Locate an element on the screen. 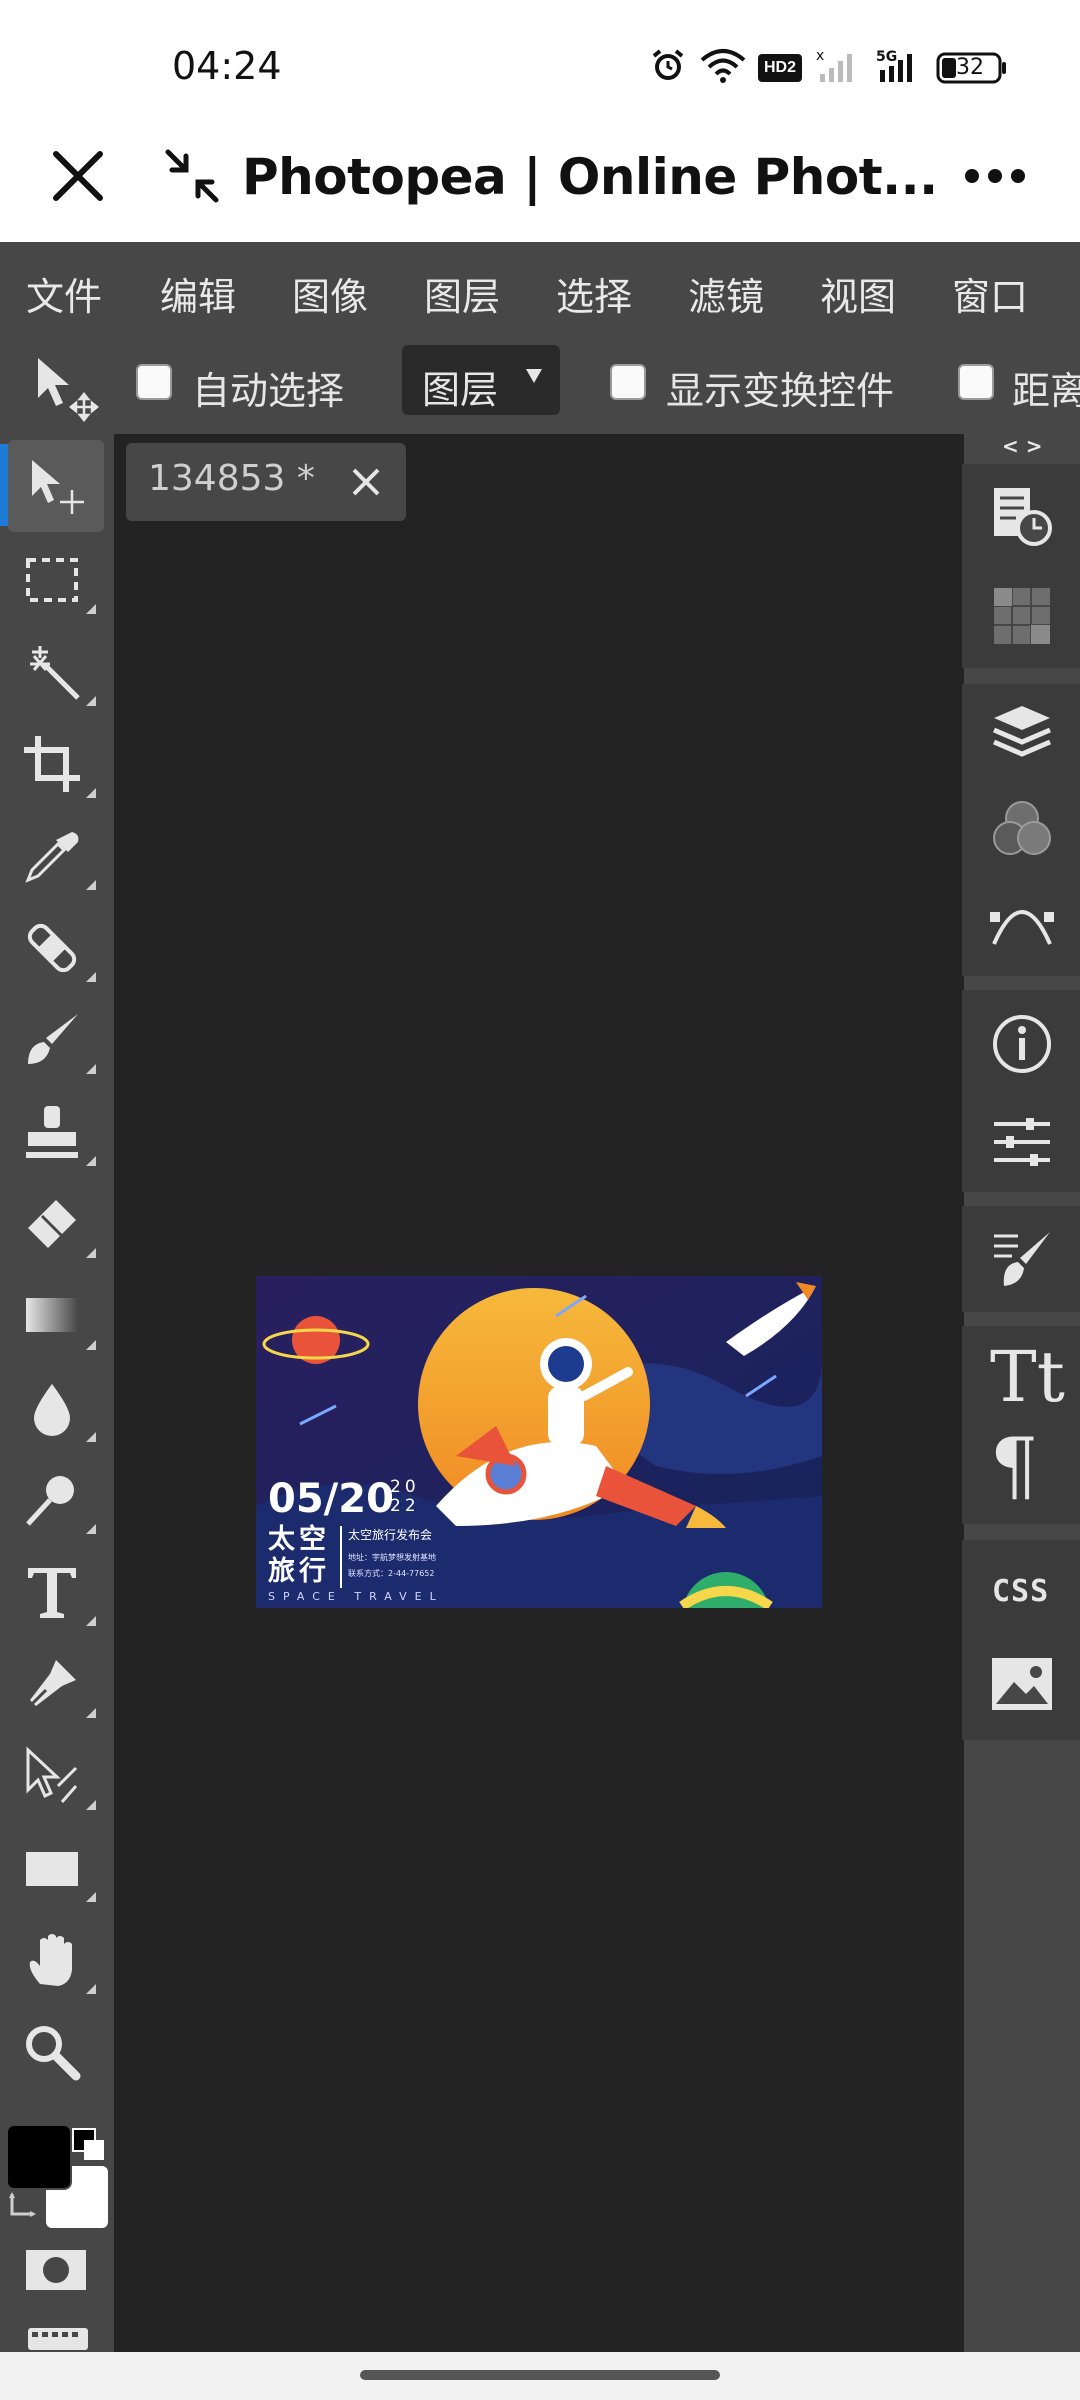 This screenshot has height=2400, width=1080. healing-icon is located at coordinates (52, 948).